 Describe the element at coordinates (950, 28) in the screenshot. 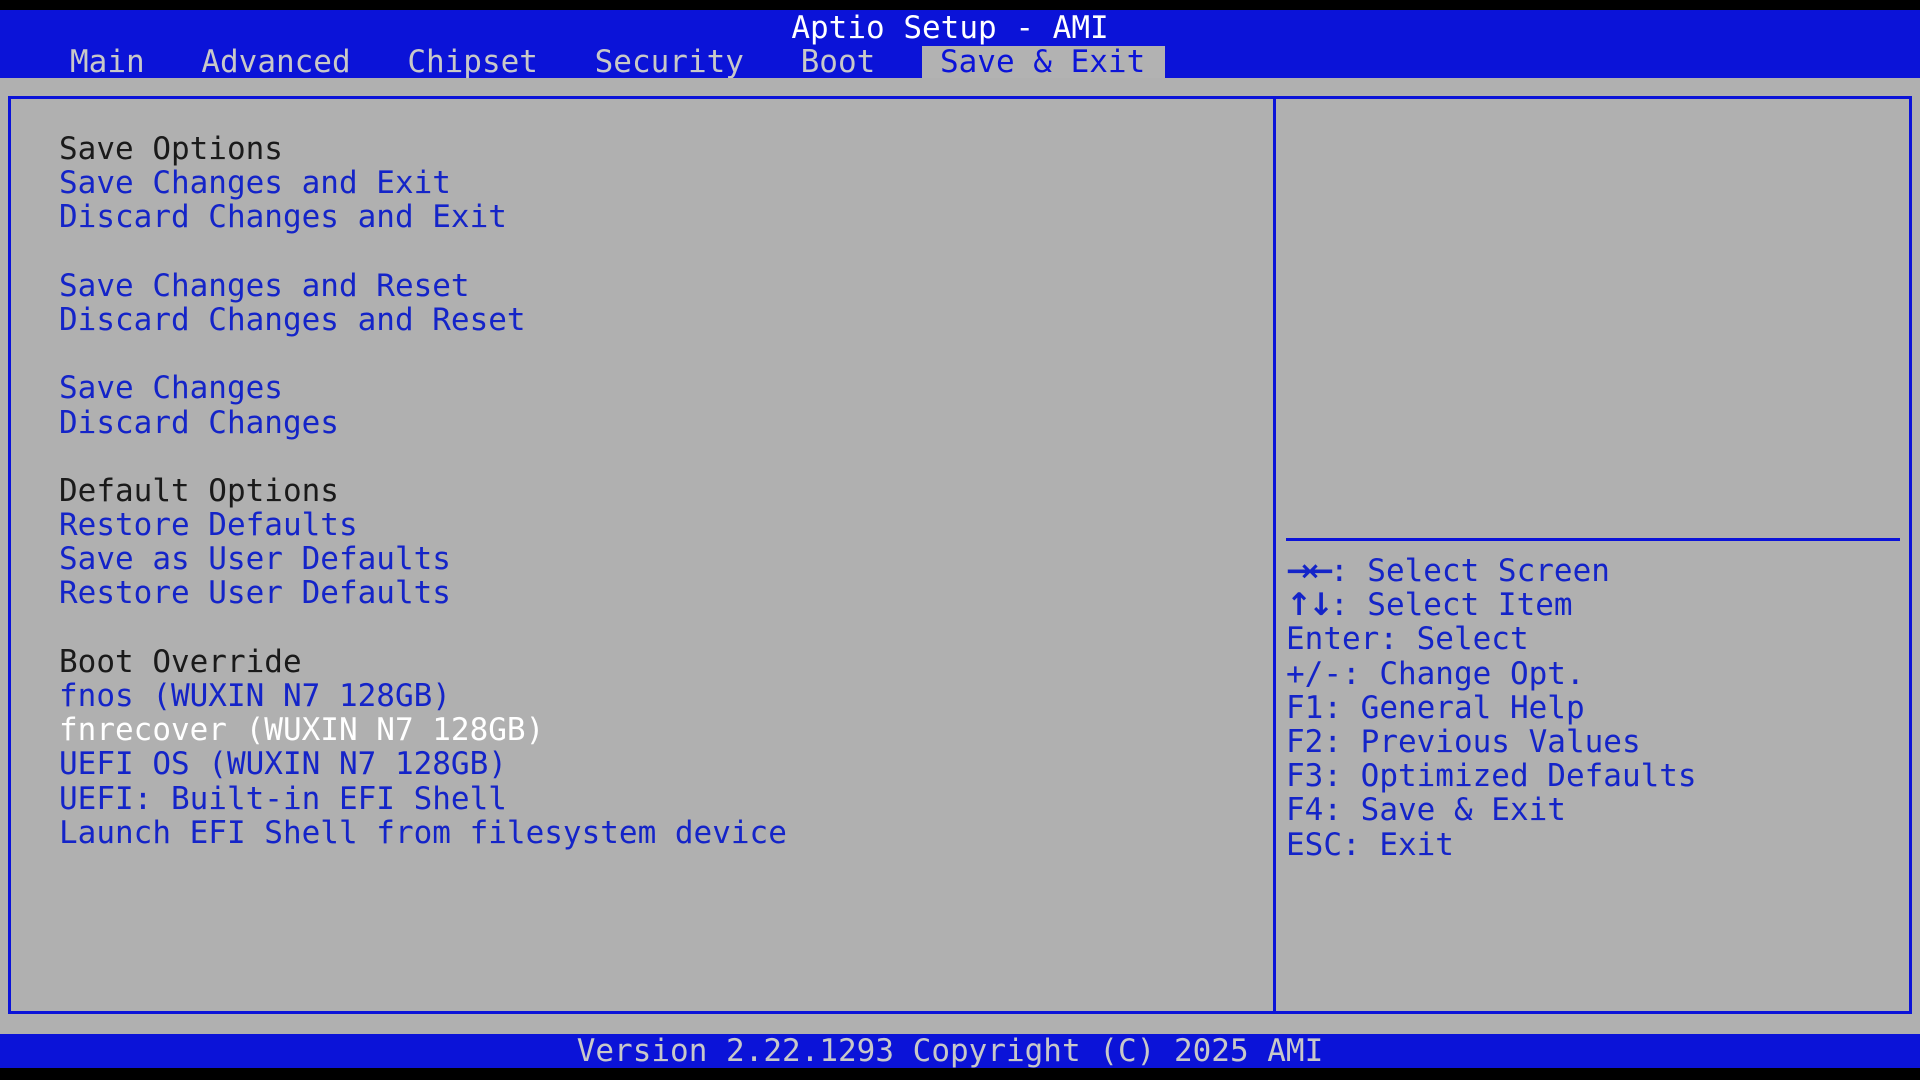

I see `app-title: Aptio Setup - AMI` at that location.